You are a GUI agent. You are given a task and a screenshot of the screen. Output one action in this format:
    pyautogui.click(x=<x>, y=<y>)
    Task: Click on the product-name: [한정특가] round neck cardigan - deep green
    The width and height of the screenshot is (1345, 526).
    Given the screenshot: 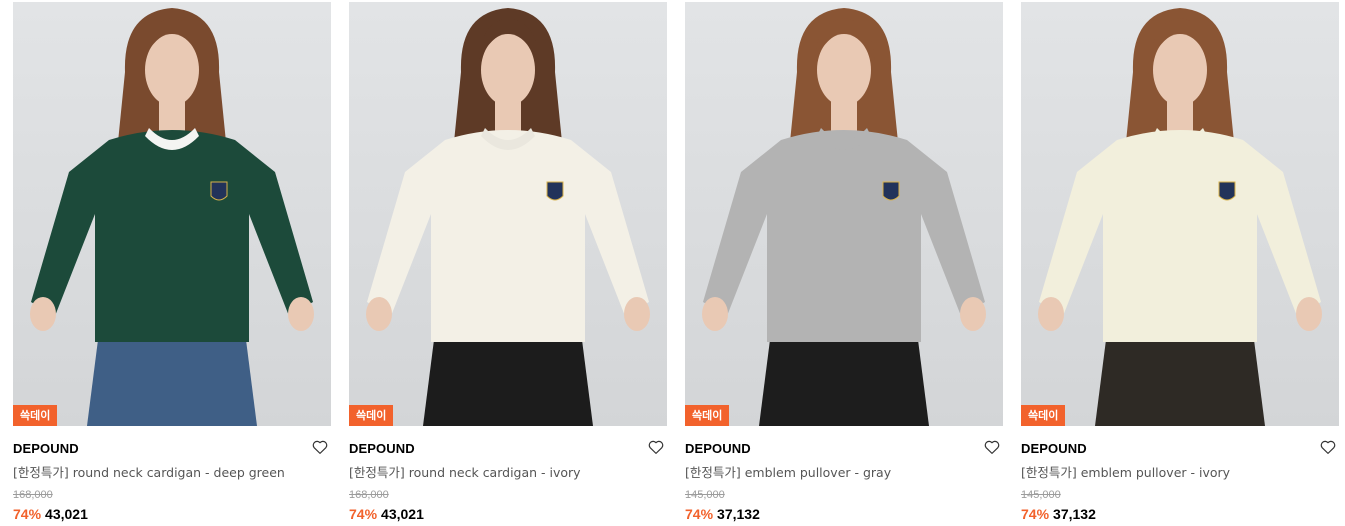 What is the action you would take?
    pyautogui.click(x=172, y=472)
    